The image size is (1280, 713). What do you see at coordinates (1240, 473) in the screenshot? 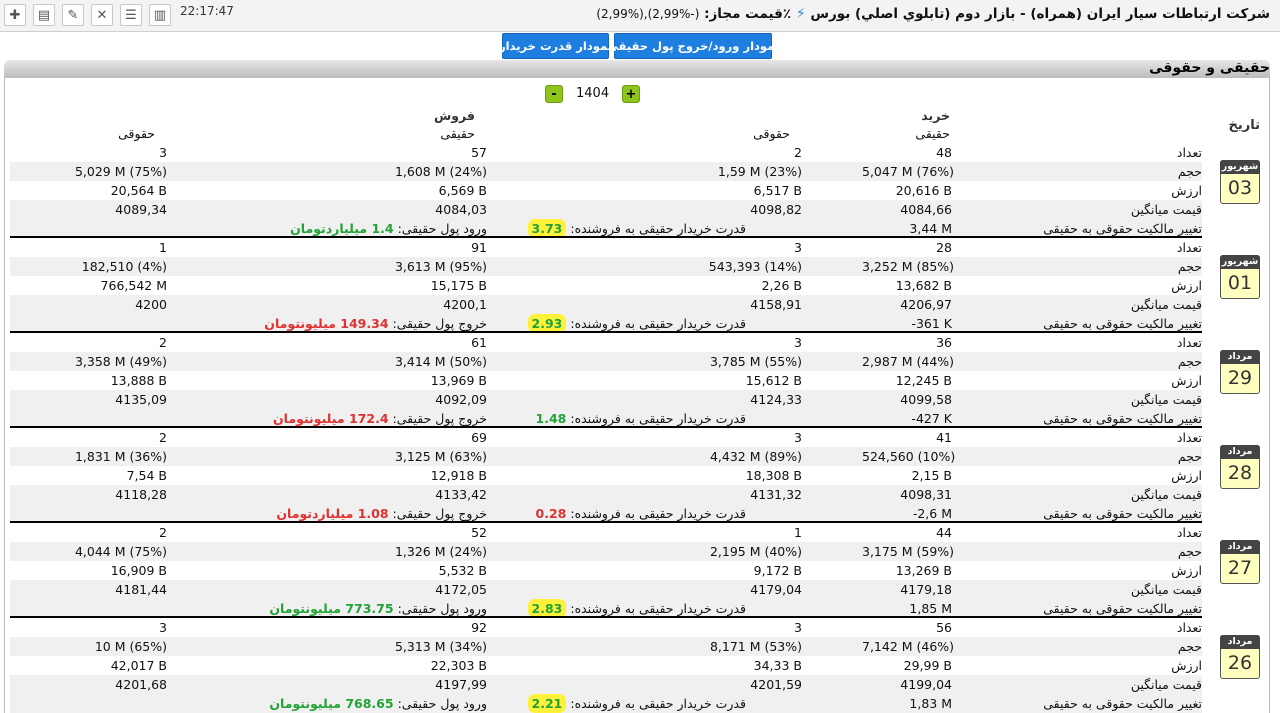
I see `date-day: 28` at bounding box center [1240, 473].